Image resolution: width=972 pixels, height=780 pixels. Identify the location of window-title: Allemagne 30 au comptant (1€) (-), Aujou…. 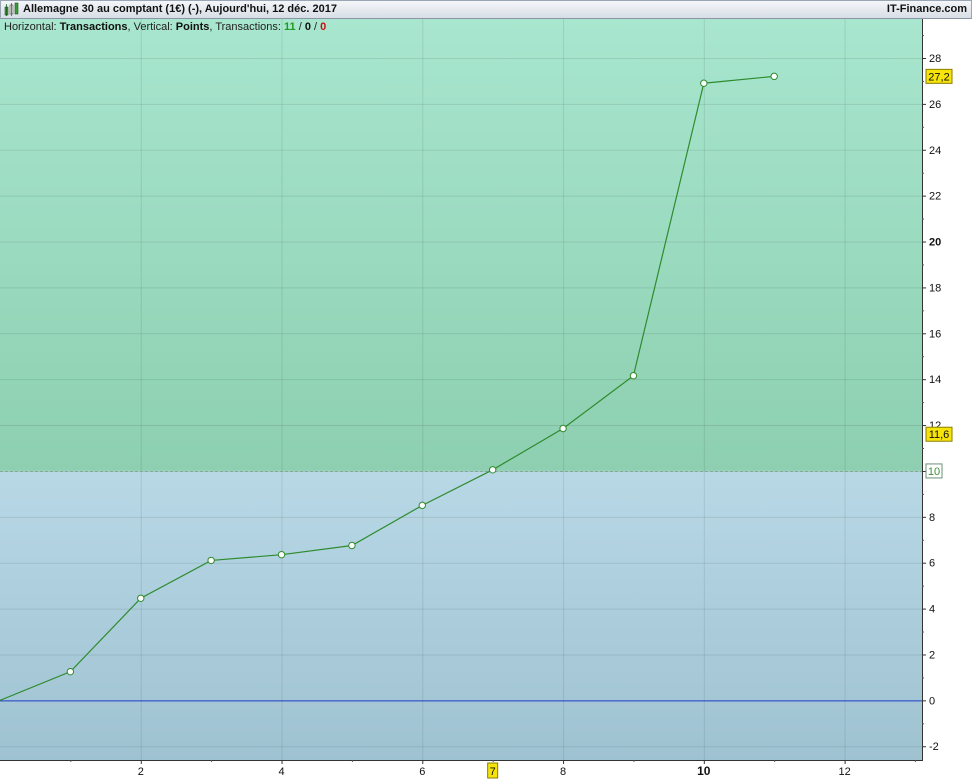
(180, 9).